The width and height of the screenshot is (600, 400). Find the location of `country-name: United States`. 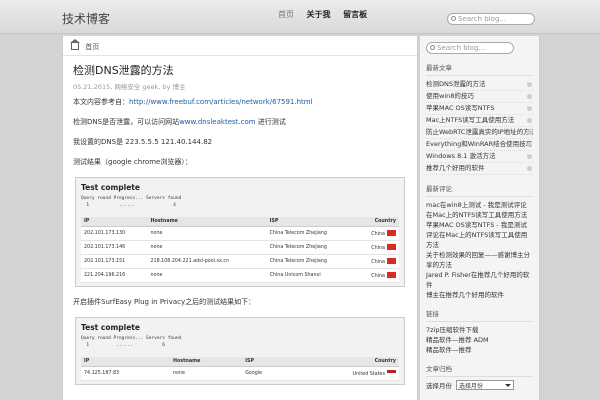

country-name: United States is located at coordinates (368, 374).